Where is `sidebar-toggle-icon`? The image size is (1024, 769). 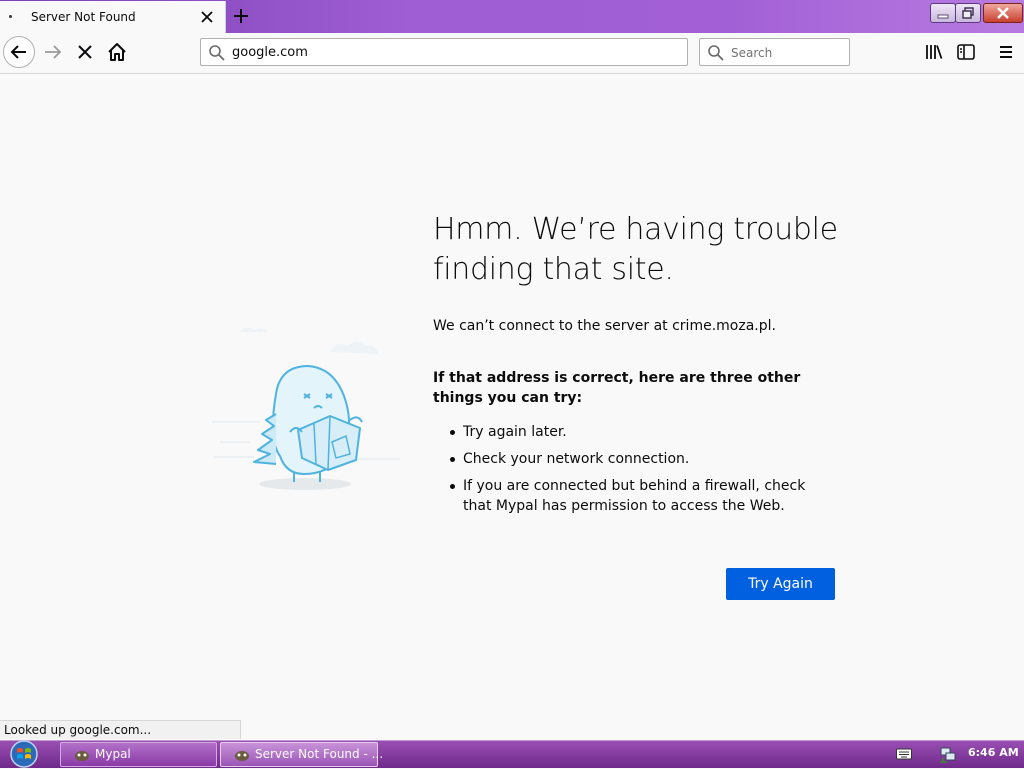 sidebar-toggle-icon is located at coordinates (966, 52).